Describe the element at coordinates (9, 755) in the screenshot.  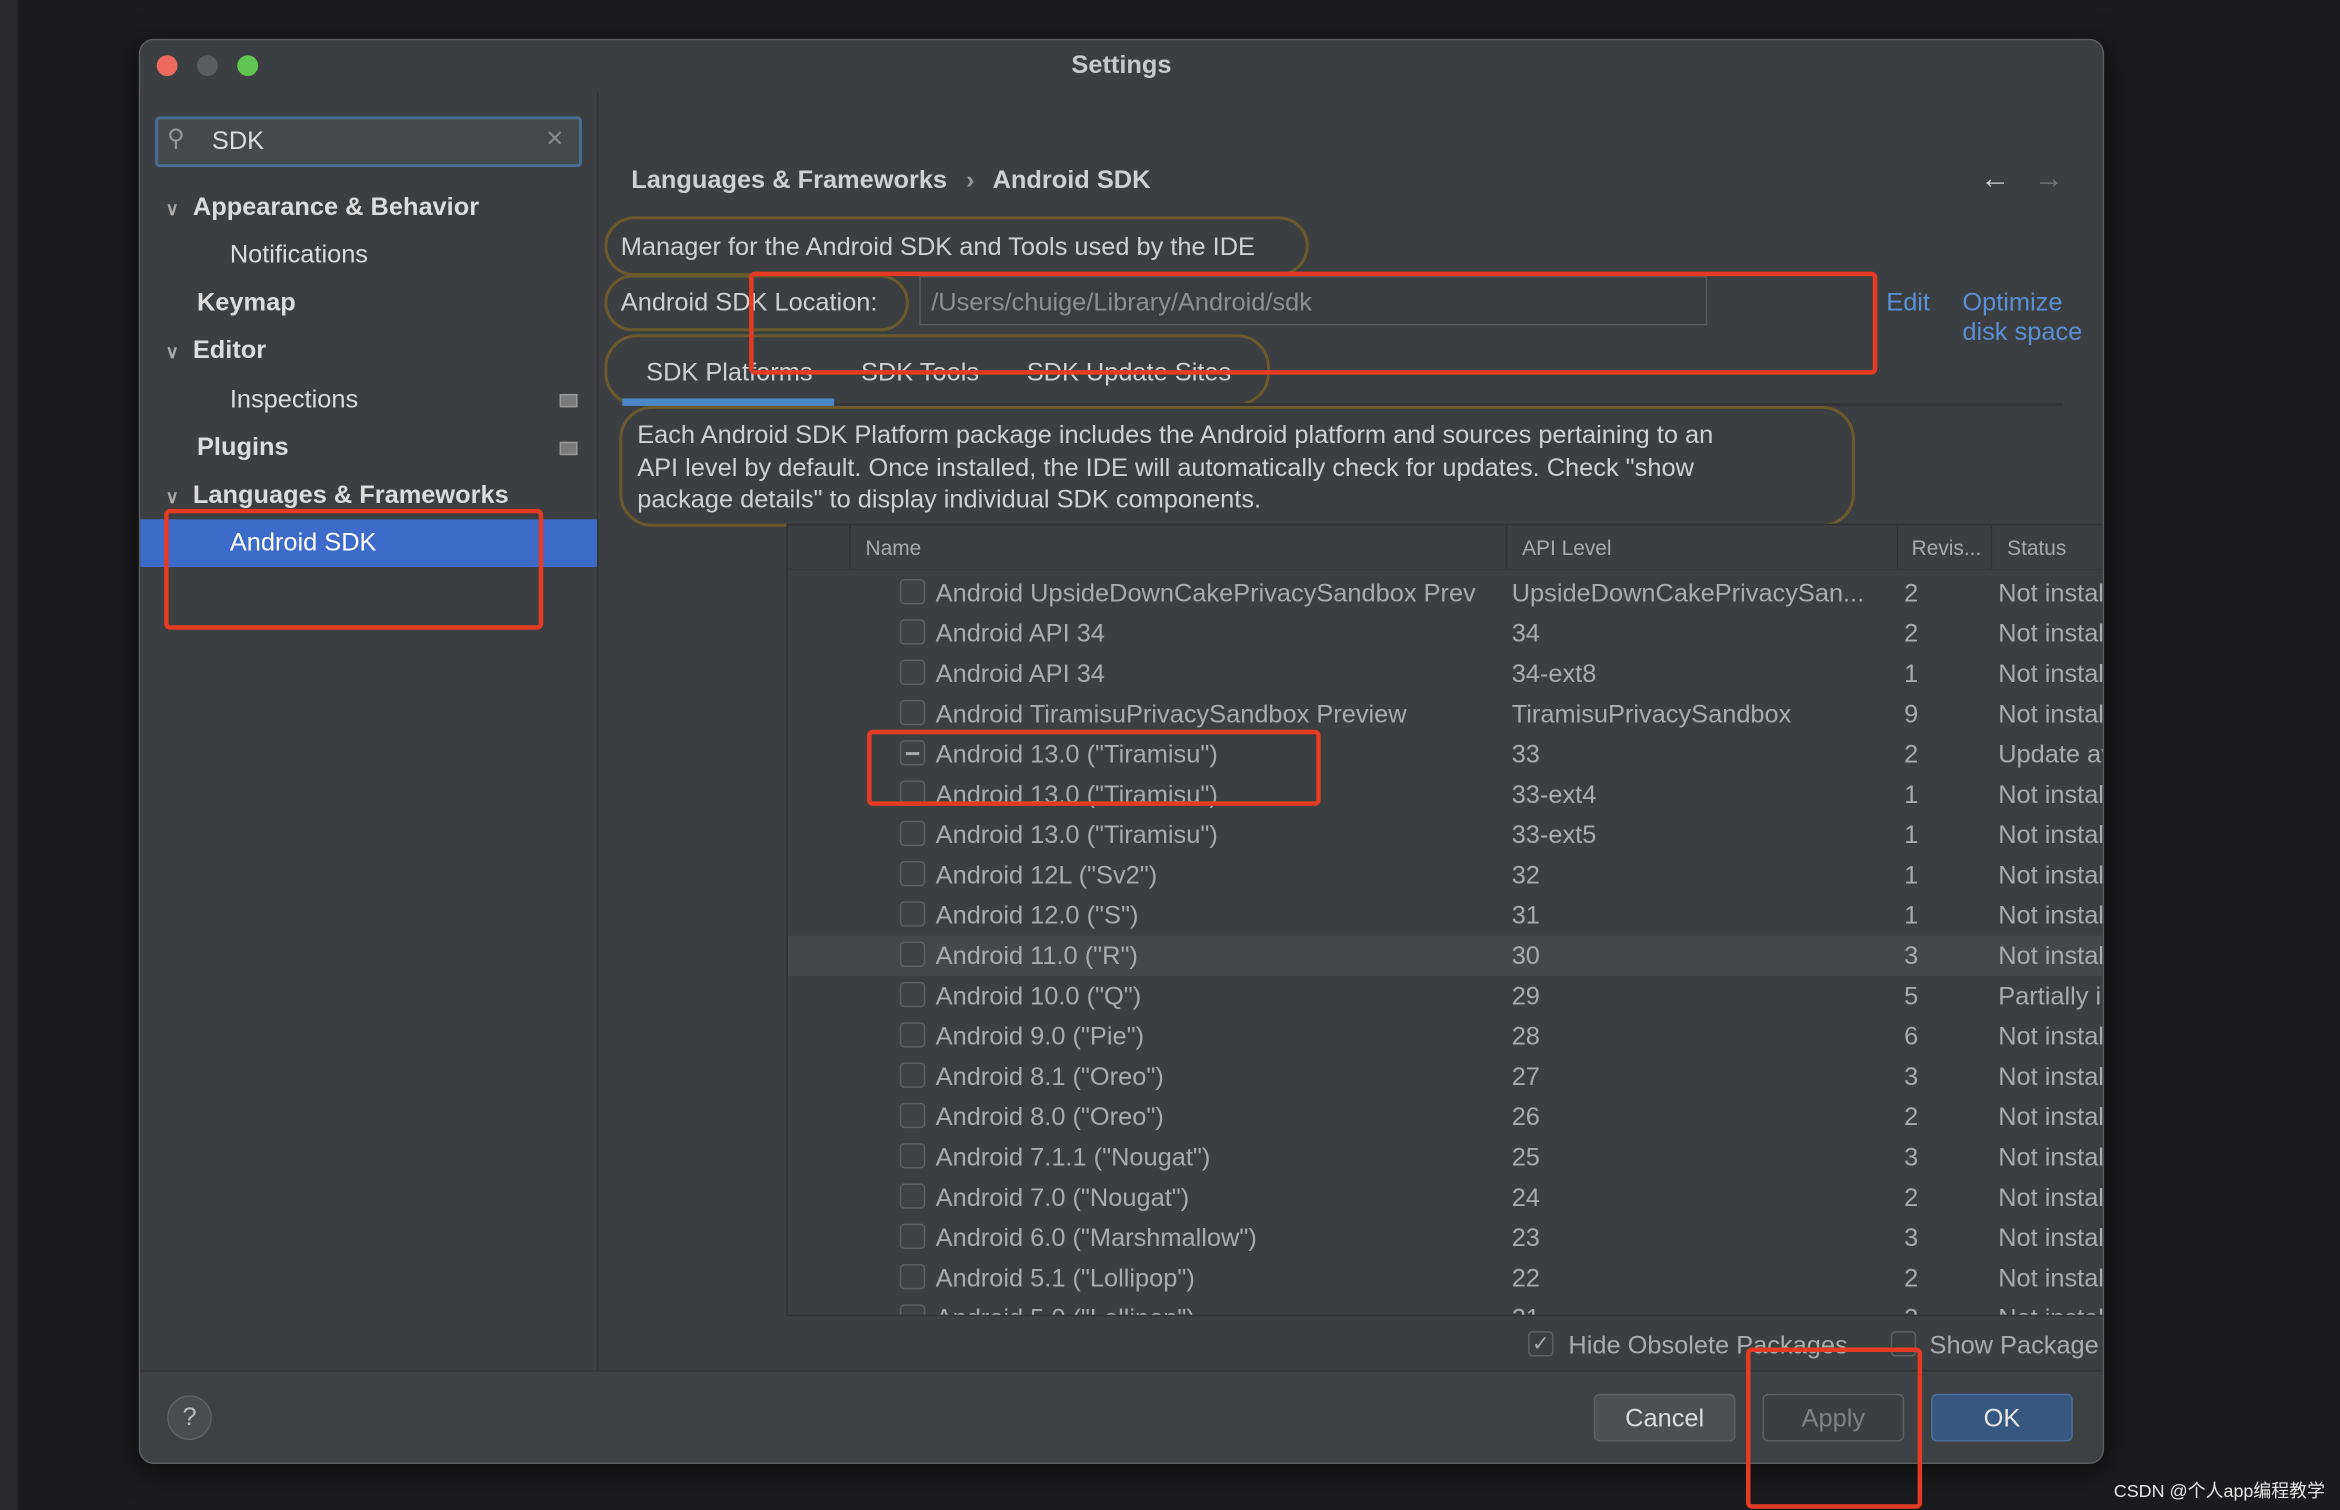
I see `desktop-edge` at that location.